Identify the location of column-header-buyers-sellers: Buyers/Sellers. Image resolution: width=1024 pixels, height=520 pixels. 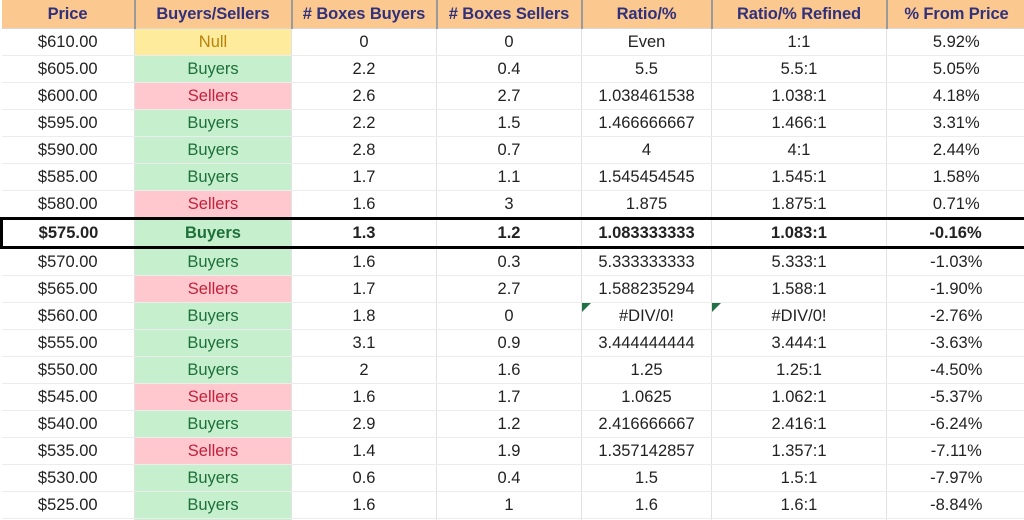
(213, 14).